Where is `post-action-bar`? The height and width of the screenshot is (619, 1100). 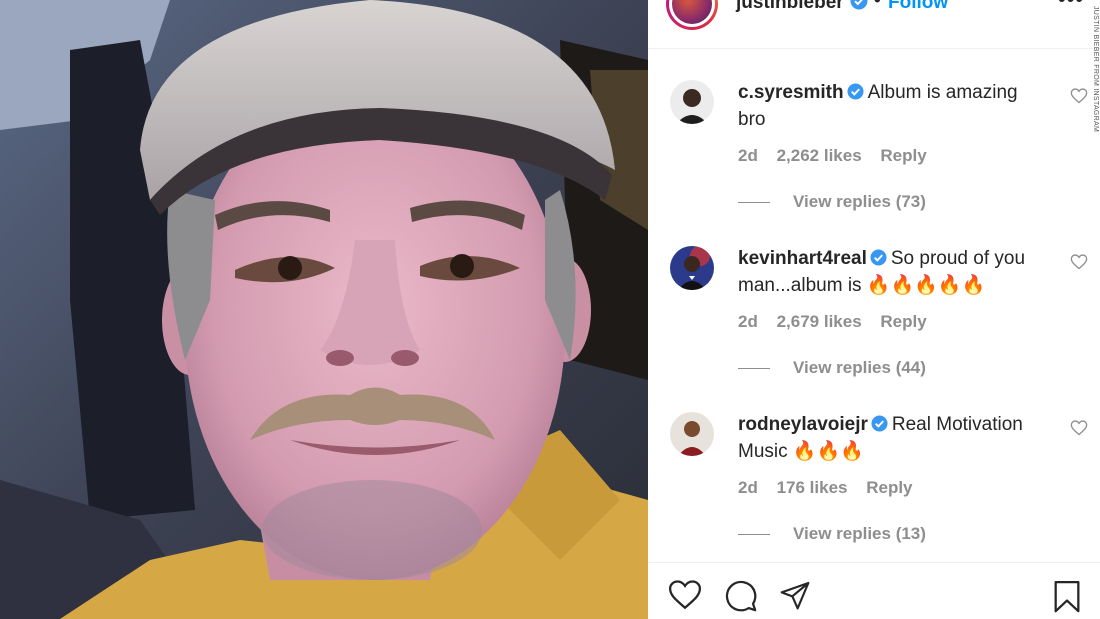 post-action-bar is located at coordinates (874, 590).